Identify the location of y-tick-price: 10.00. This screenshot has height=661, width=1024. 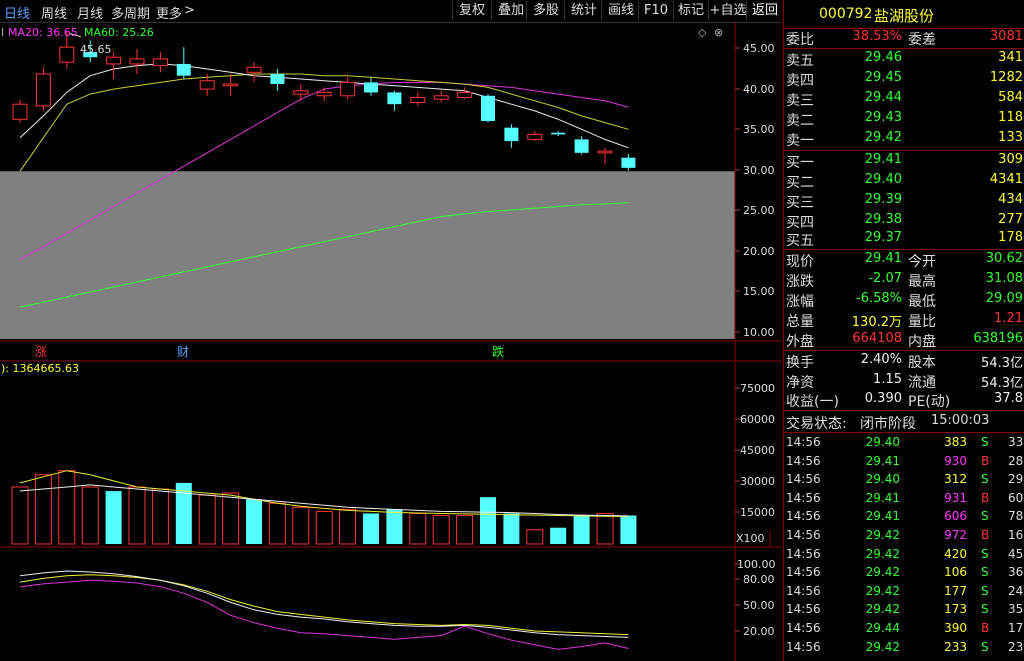
(759, 332).